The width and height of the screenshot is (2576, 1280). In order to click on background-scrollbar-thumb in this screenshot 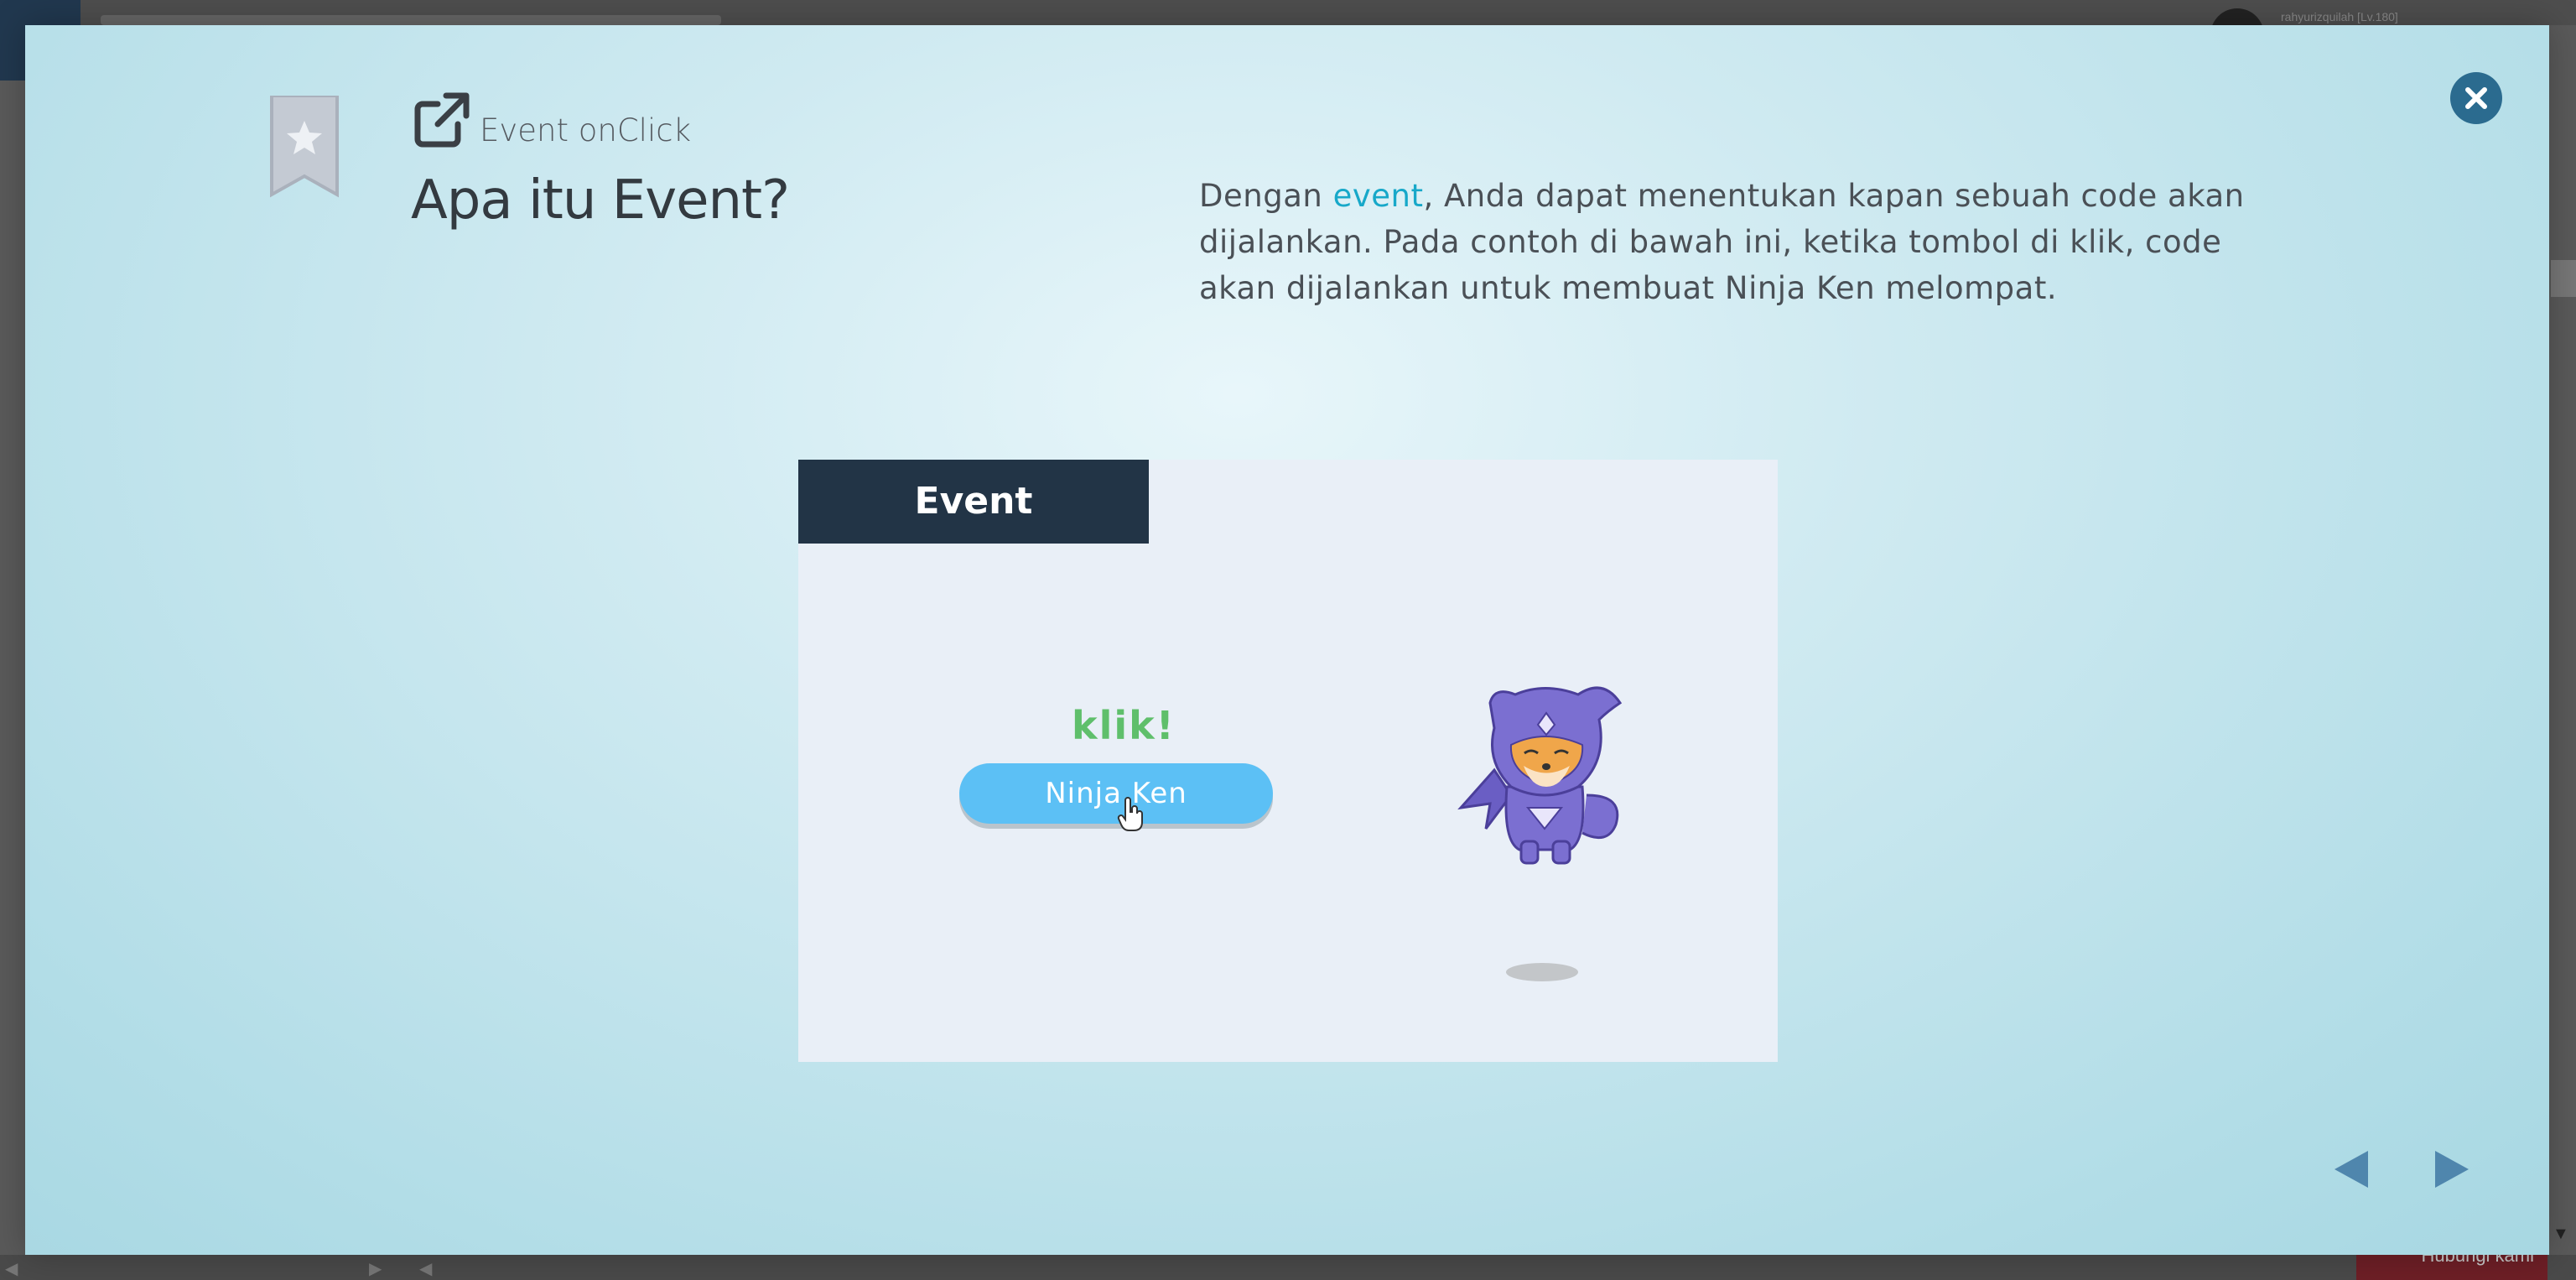, I will do `click(2563, 278)`.